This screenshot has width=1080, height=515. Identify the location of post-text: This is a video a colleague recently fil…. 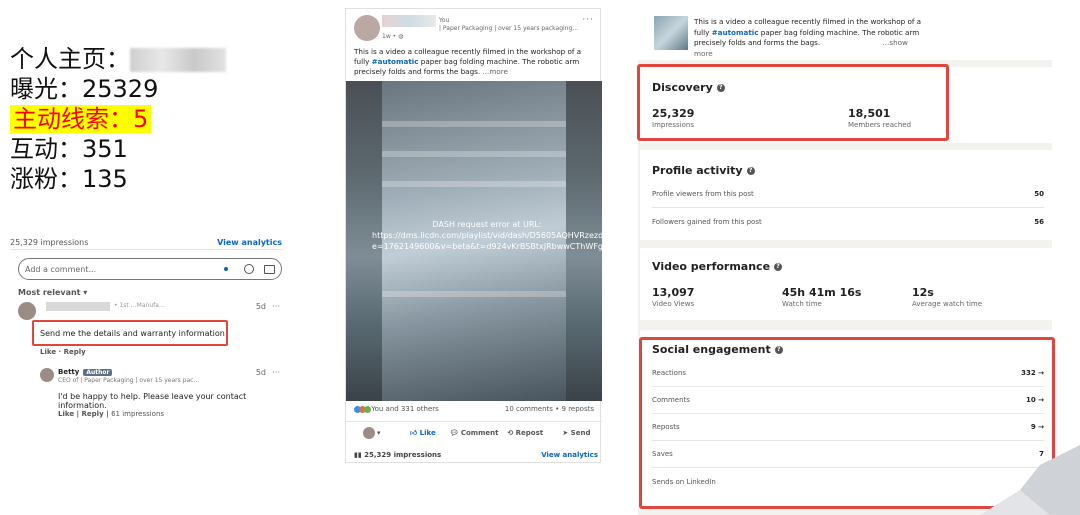
(468, 61).